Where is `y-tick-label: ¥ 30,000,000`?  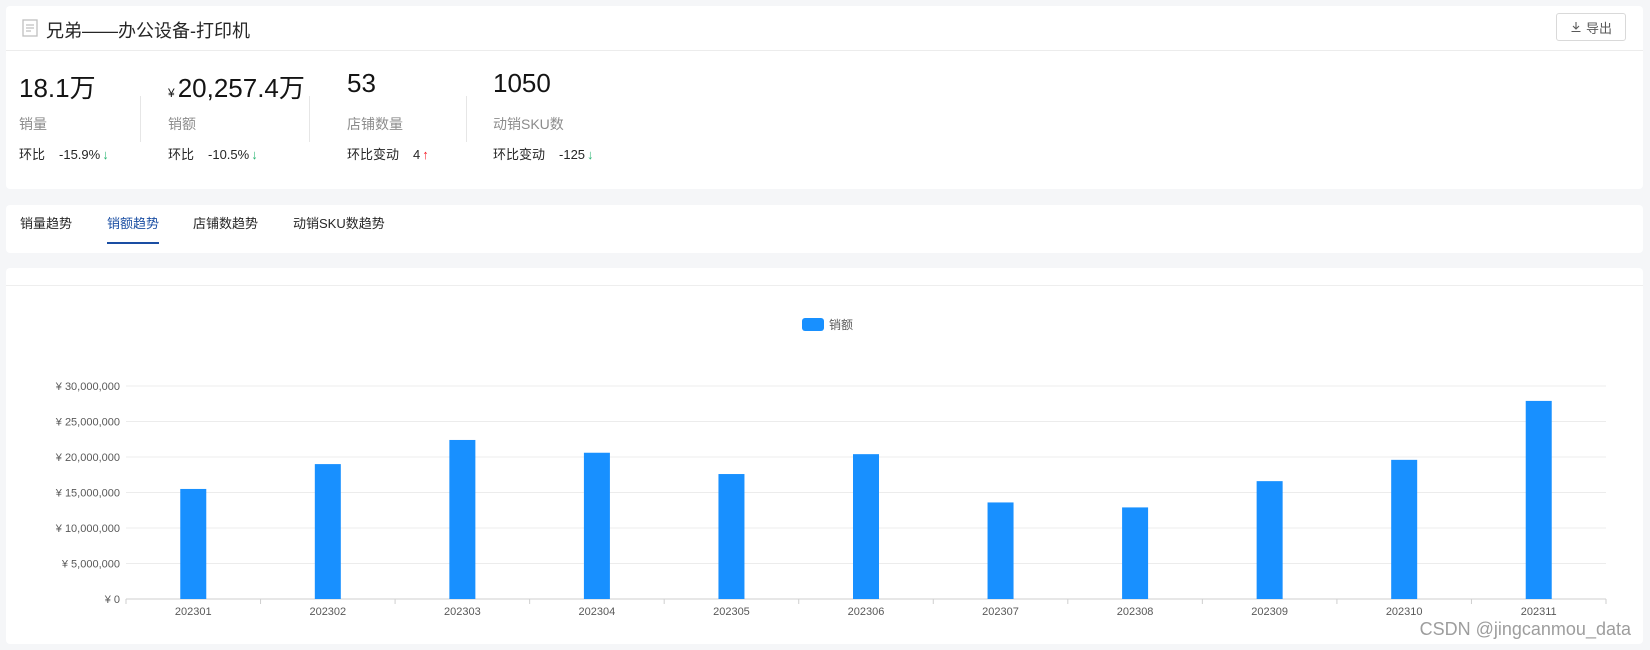
y-tick-label: ¥ 30,000,000 is located at coordinates (87, 387).